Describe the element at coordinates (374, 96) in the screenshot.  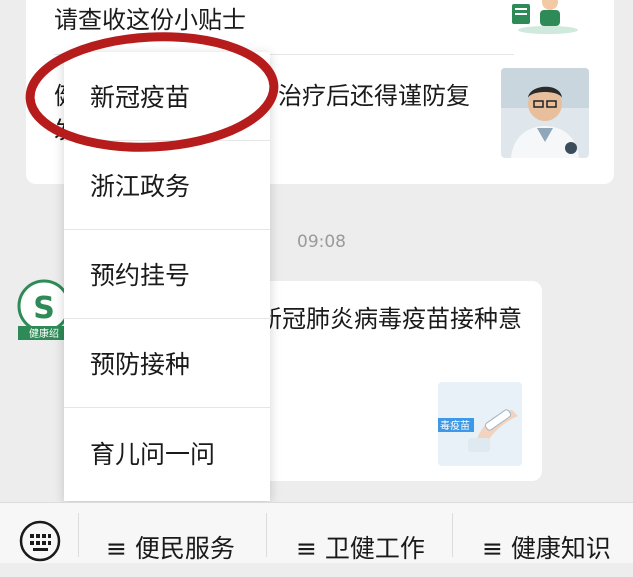
I see `article-title-second: 治疗后还得谨防复` at that location.